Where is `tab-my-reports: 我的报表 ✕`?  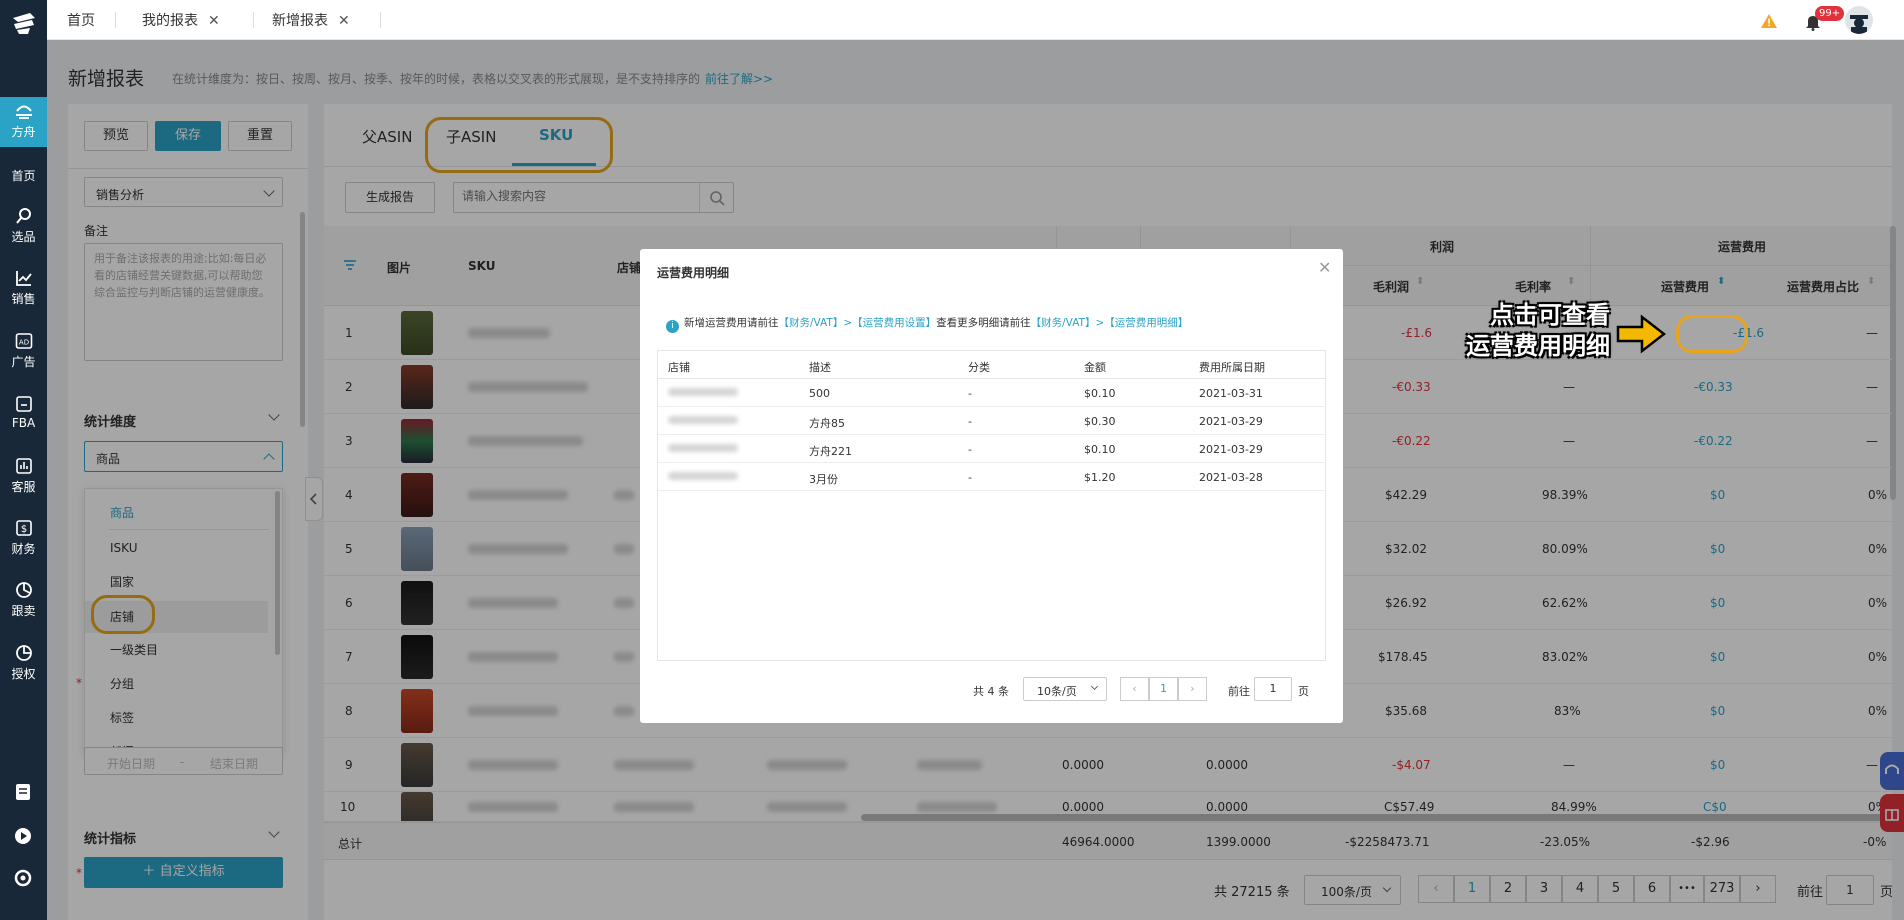 tab-my-reports: 我的报表 ✕ is located at coordinates (181, 20).